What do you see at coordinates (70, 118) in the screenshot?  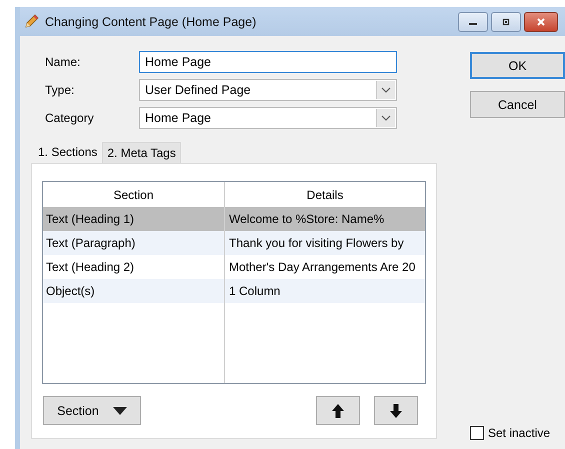 I see `field-label: Category` at bounding box center [70, 118].